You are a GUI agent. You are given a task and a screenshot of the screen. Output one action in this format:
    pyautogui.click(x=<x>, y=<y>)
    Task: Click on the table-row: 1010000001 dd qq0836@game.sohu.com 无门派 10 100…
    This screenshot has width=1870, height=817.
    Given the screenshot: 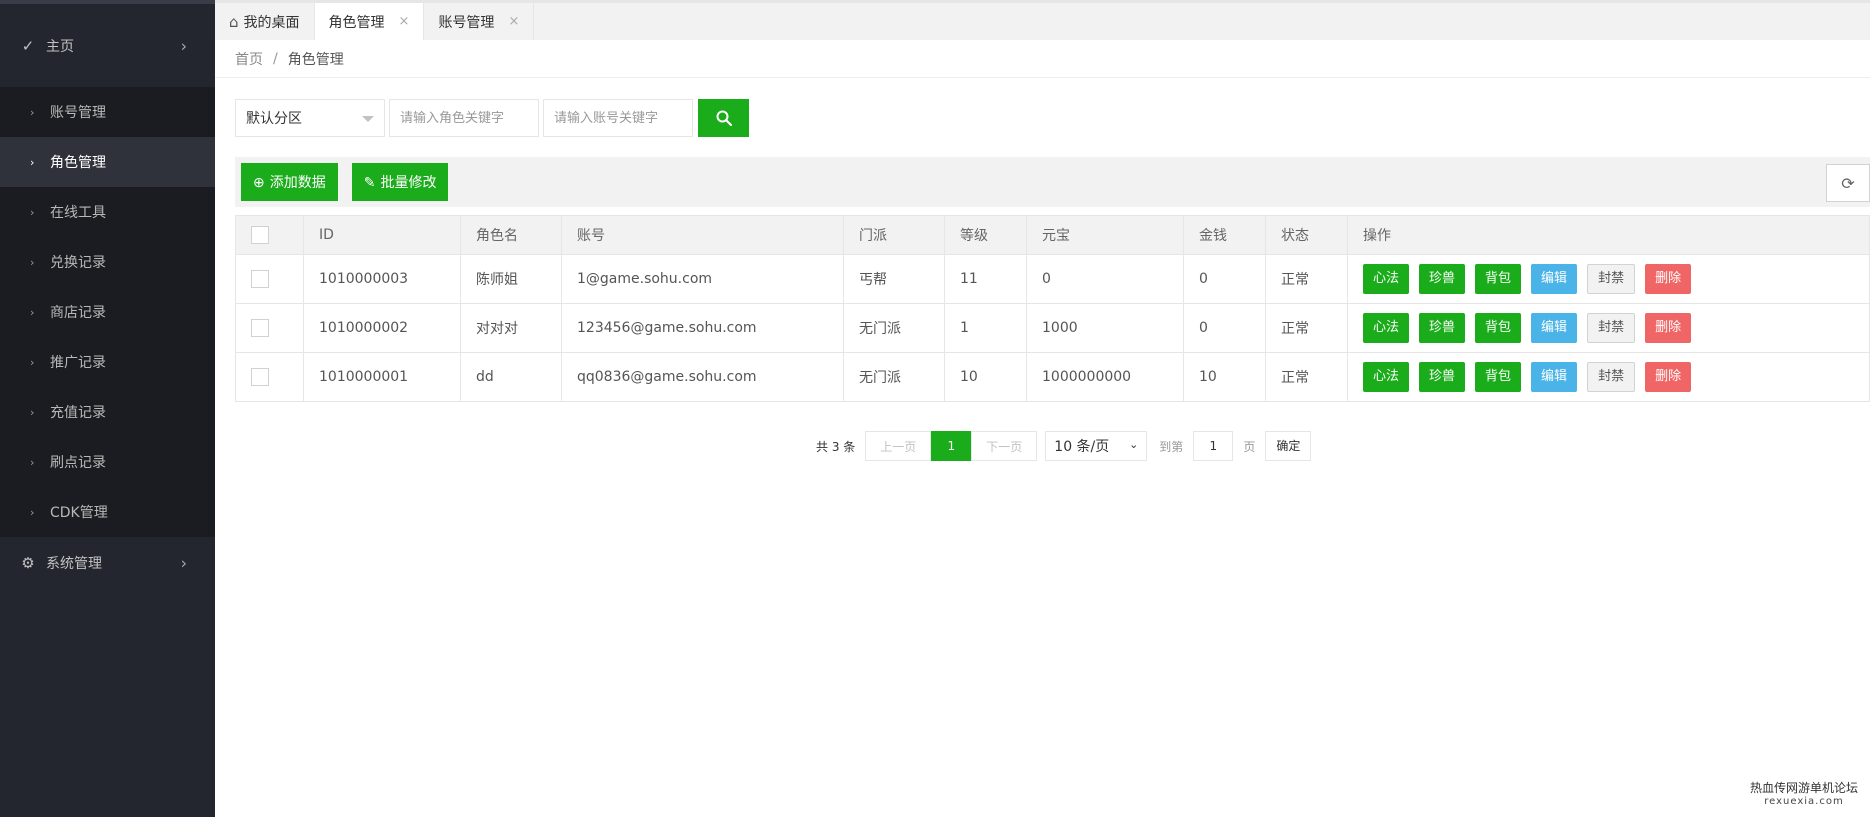 What is the action you would take?
    pyautogui.click(x=1052, y=377)
    